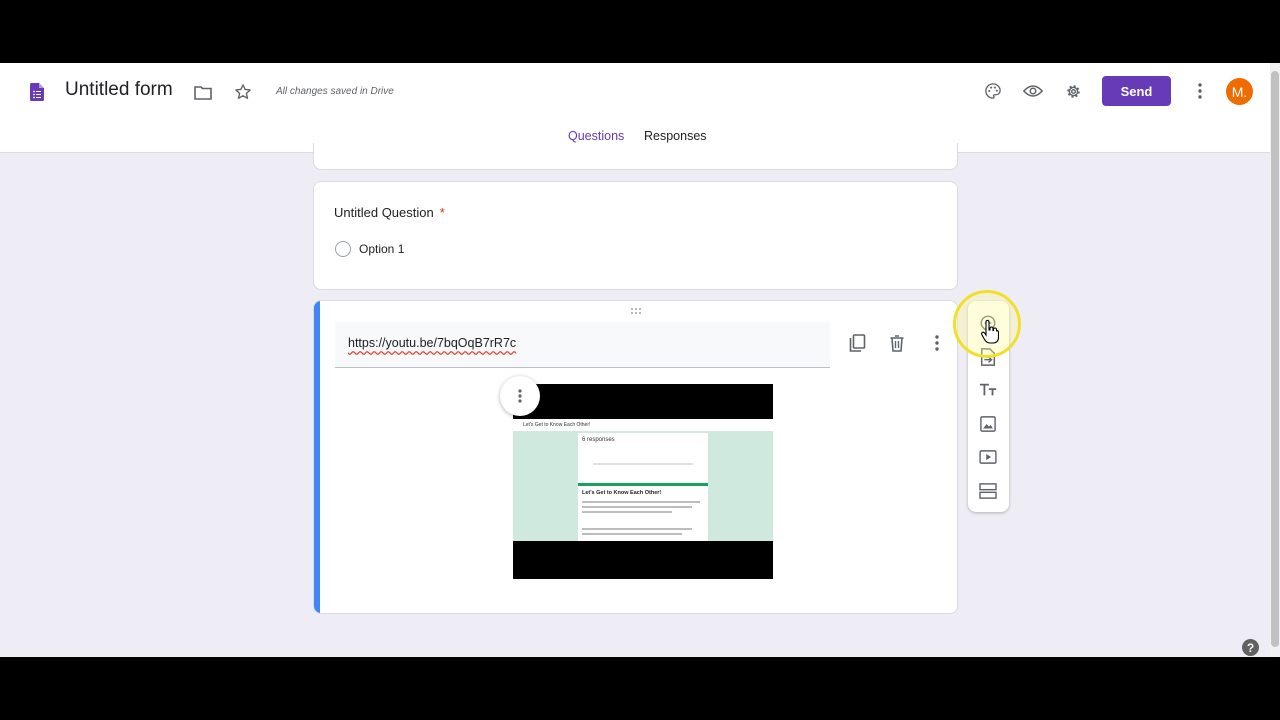  What do you see at coordinates (1136, 91) in the screenshot?
I see `send-button: Send` at bounding box center [1136, 91].